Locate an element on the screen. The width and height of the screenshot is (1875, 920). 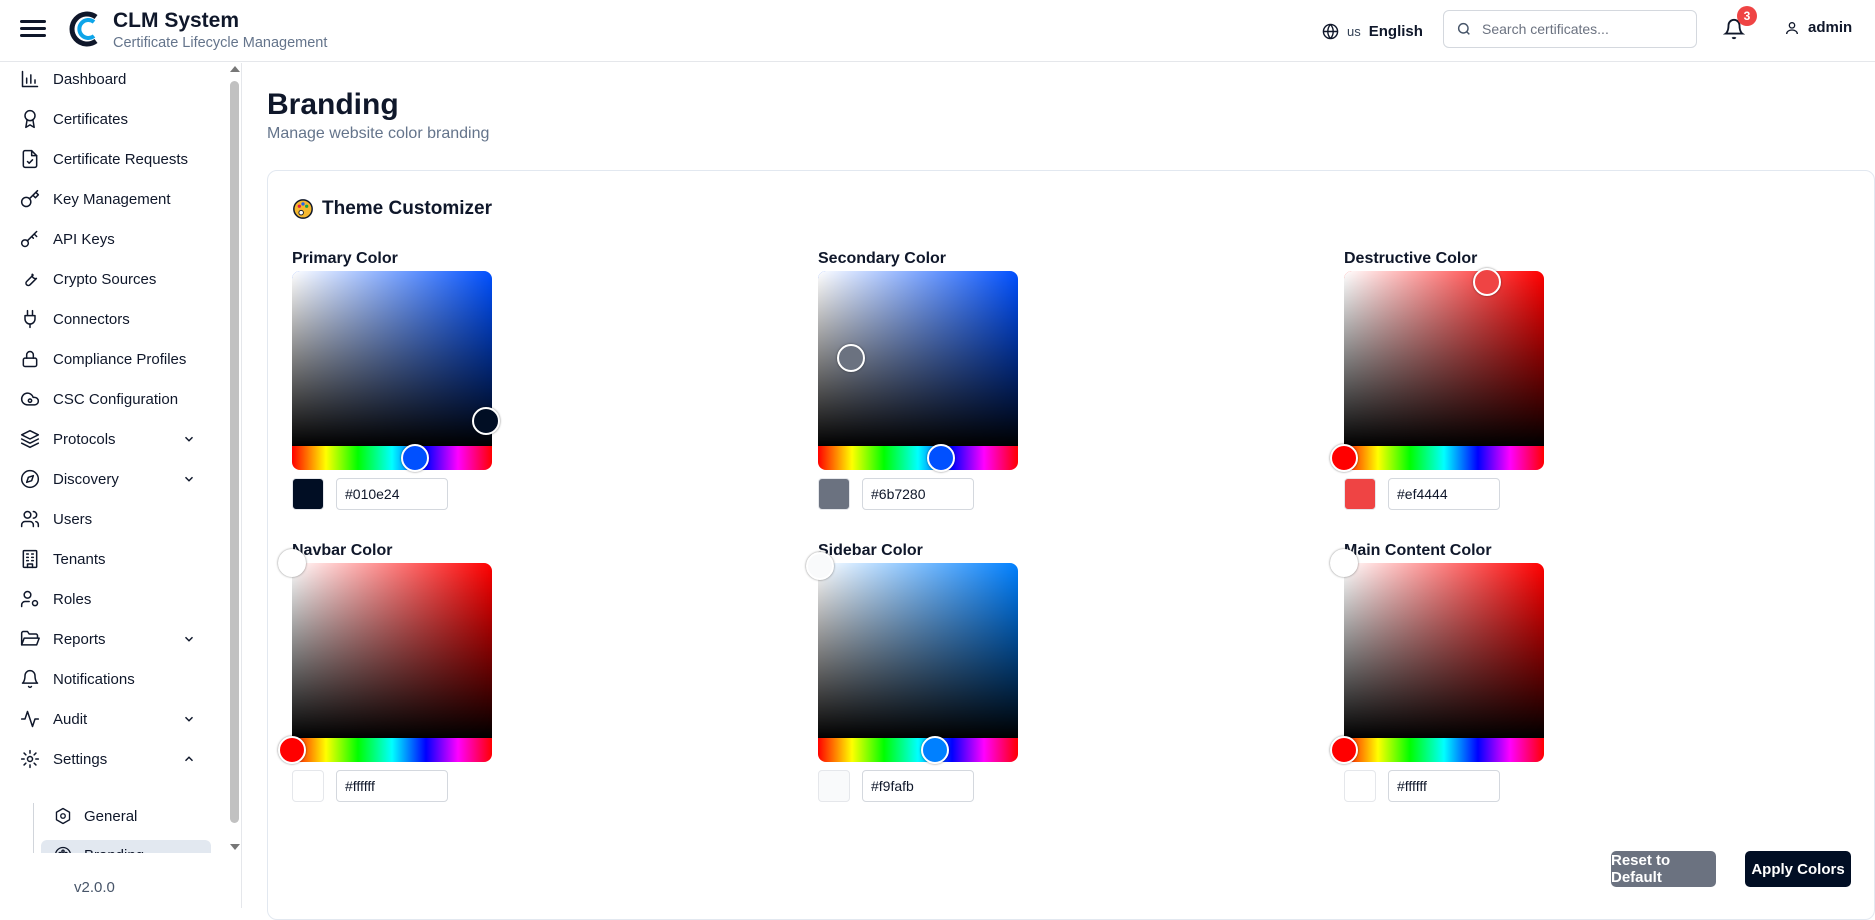
picker-label: Primary Color is located at coordinates (345, 258).